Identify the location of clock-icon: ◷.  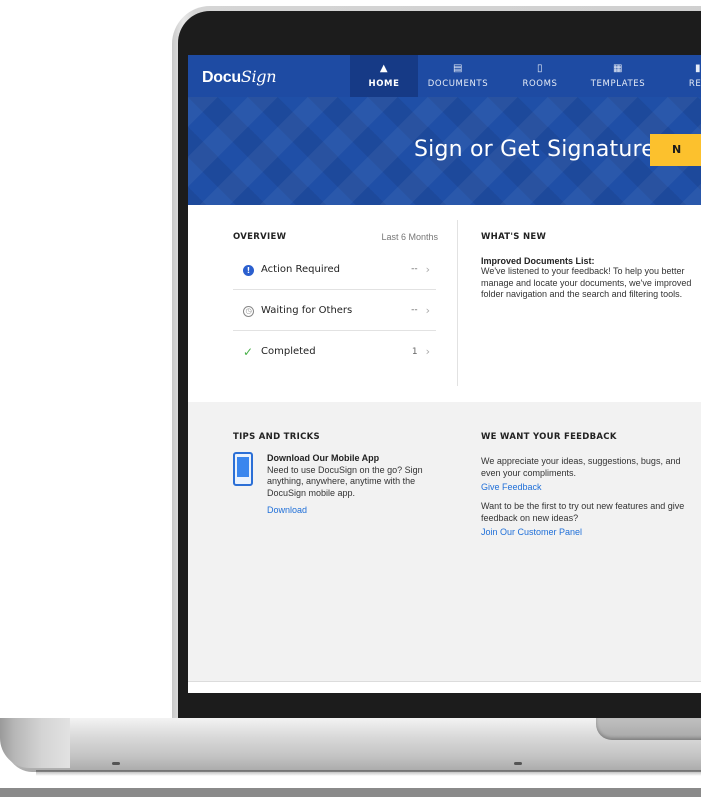
(244, 310).